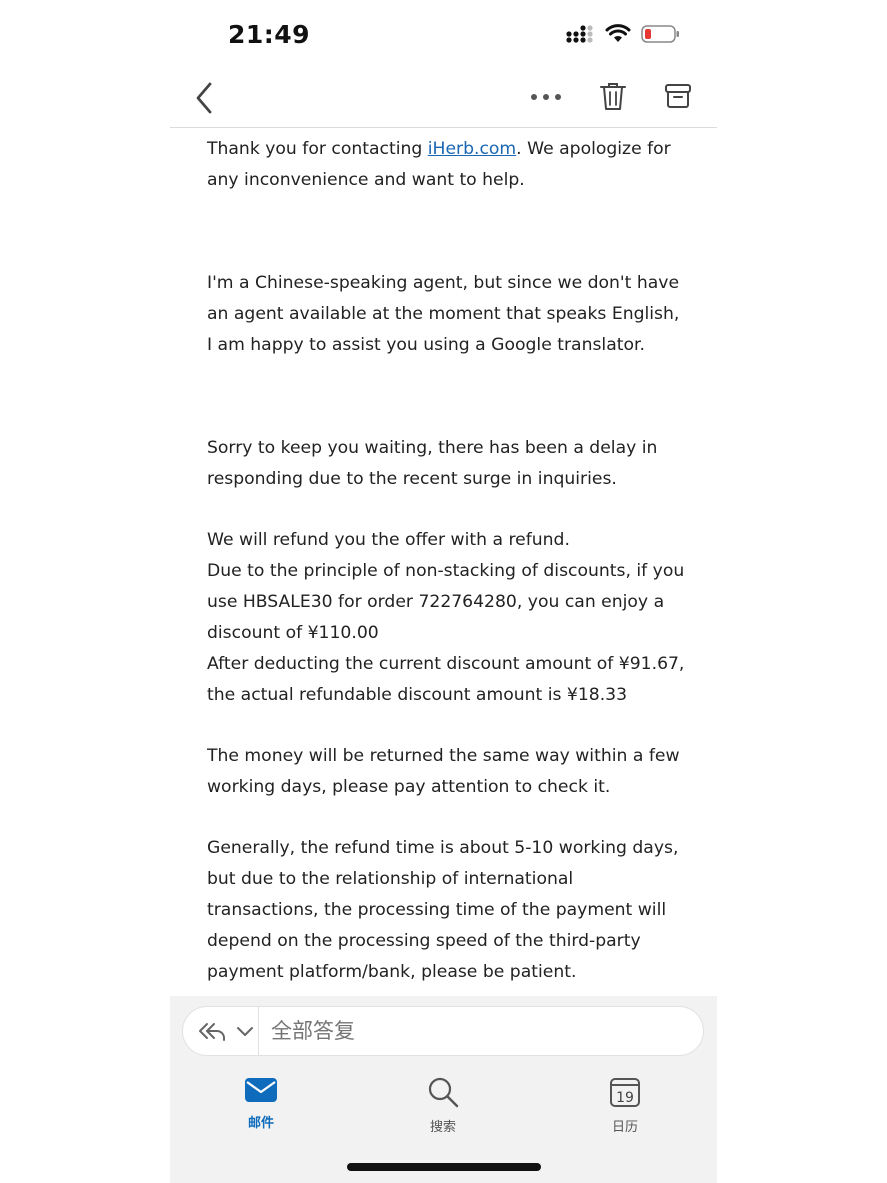 The height and width of the screenshot is (1183, 887). Describe the element at coordinates (472, 149) in the screenshot. I see `iherb-link: iHerb.com` at that location.